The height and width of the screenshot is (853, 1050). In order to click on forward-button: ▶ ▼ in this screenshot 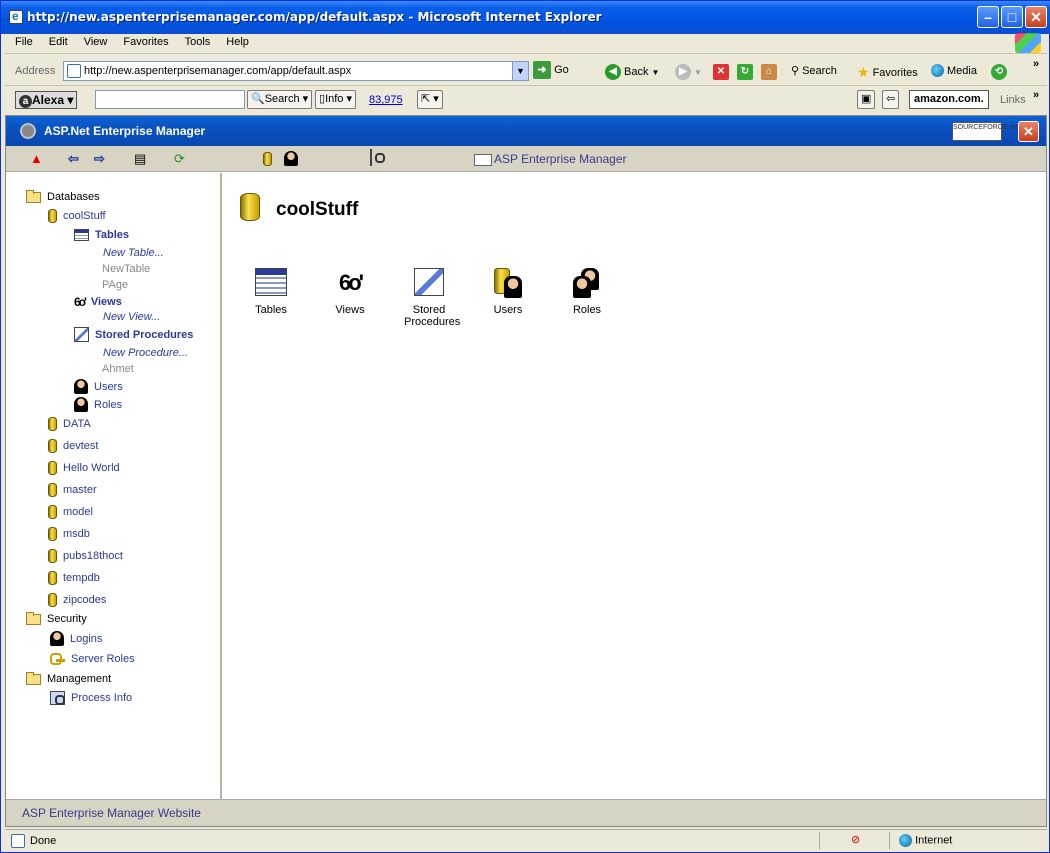, I will do `click(688, 72)`.